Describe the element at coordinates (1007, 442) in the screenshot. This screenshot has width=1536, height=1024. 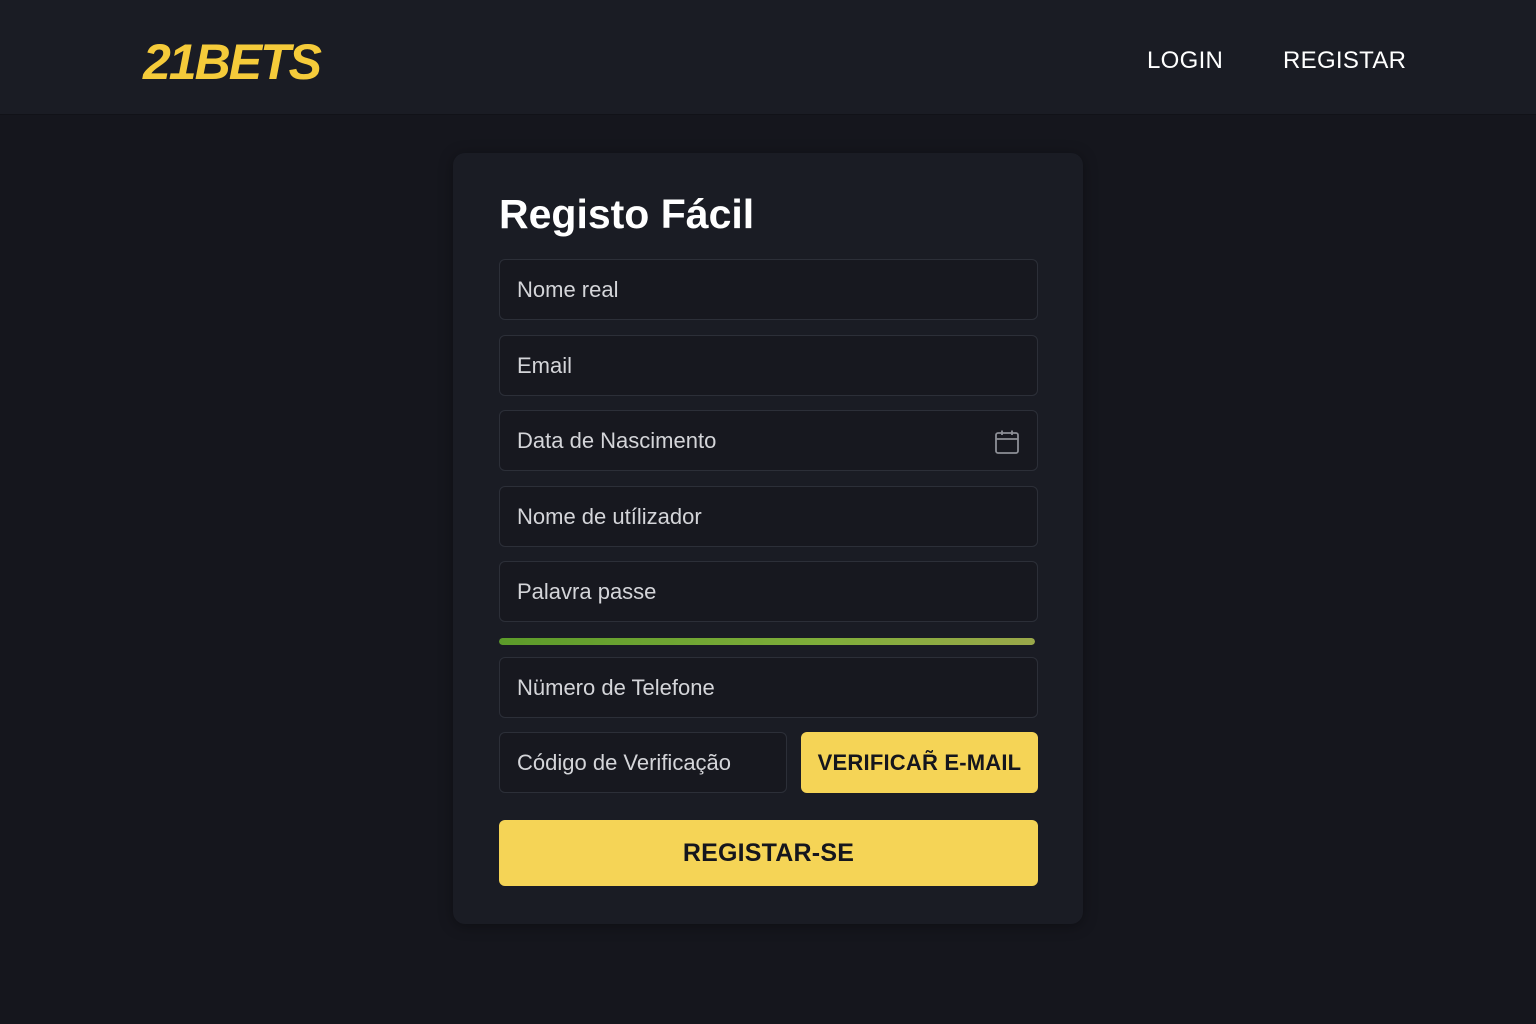
I see `calendar-icon` at that location.